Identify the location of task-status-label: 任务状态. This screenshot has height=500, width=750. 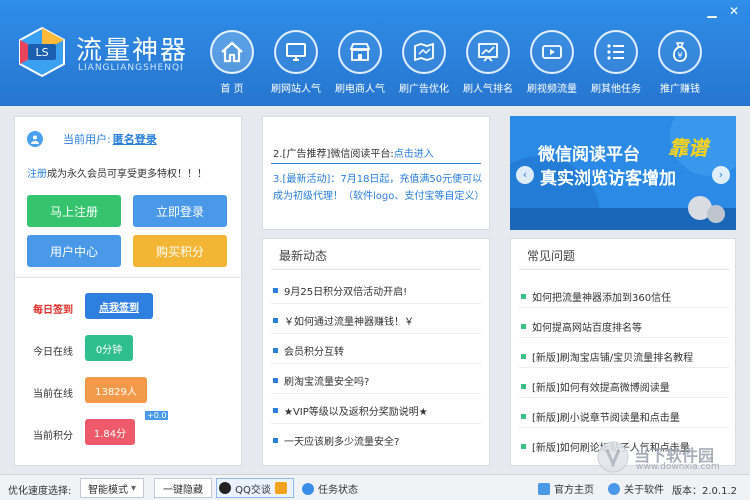
(338, 490).